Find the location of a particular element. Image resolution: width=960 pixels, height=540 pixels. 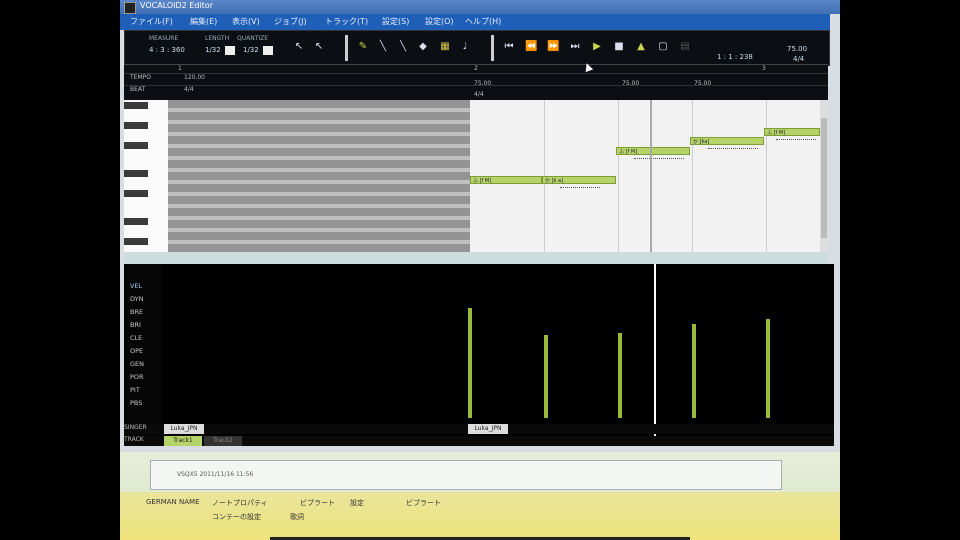

menu-options: 設定(O) is located at coordinates (439, 21).